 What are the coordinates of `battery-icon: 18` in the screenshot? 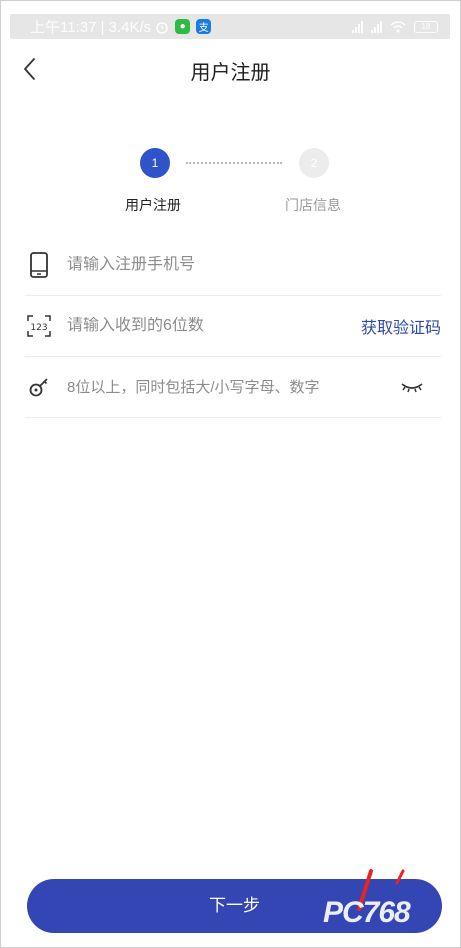 It's located at (426, 26).